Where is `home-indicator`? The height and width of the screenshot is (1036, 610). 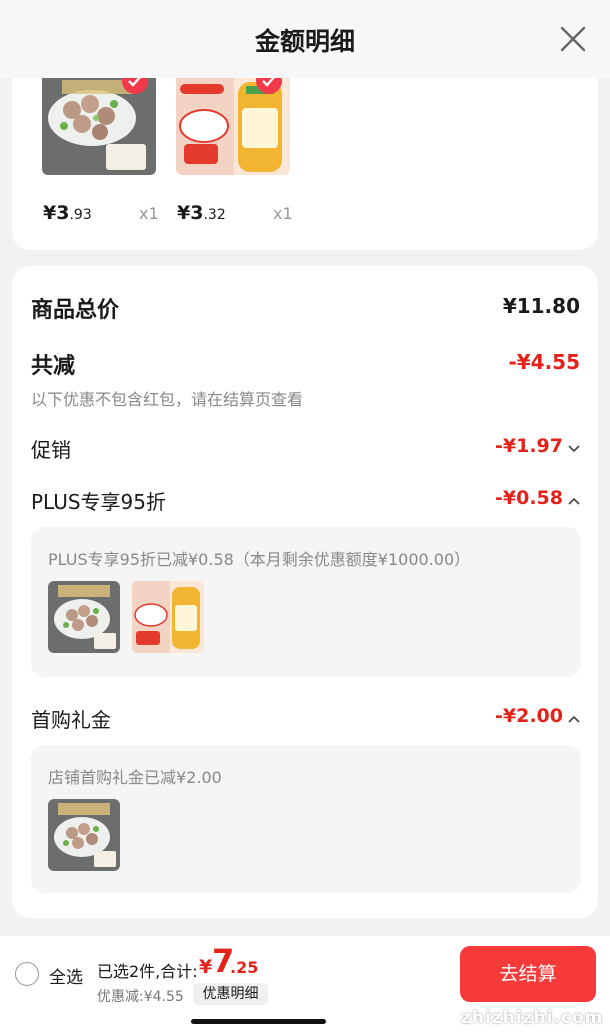
home-indicator is located at coordinates (258, 1021).